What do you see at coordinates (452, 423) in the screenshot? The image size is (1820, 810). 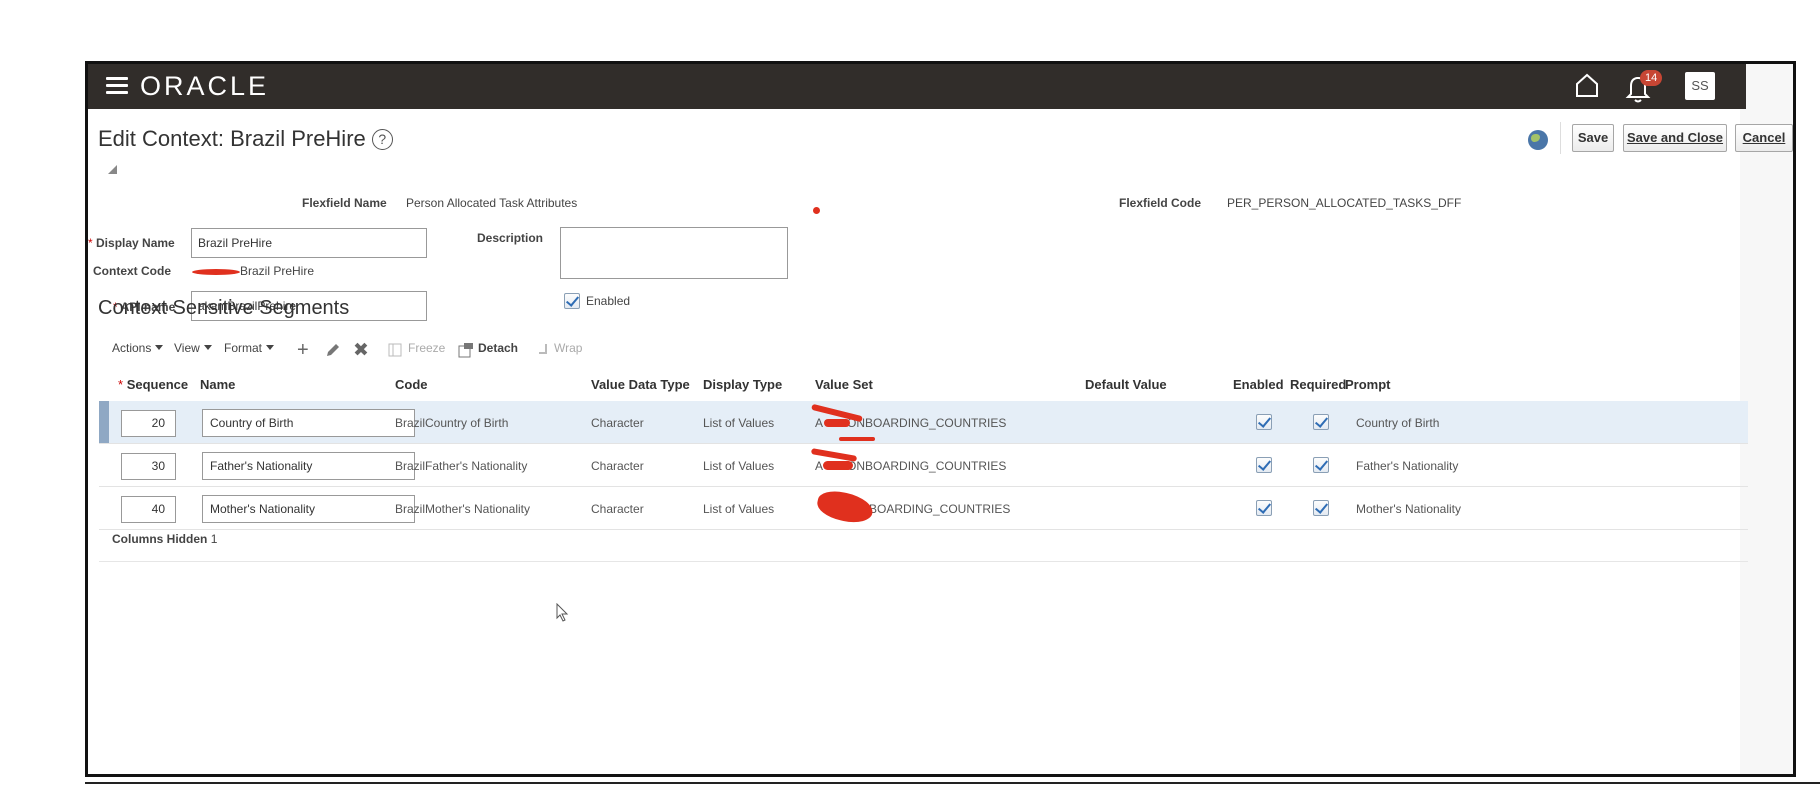 I see `code-cell: BrazilCountry of Birth` at bounding box center [452, 423].